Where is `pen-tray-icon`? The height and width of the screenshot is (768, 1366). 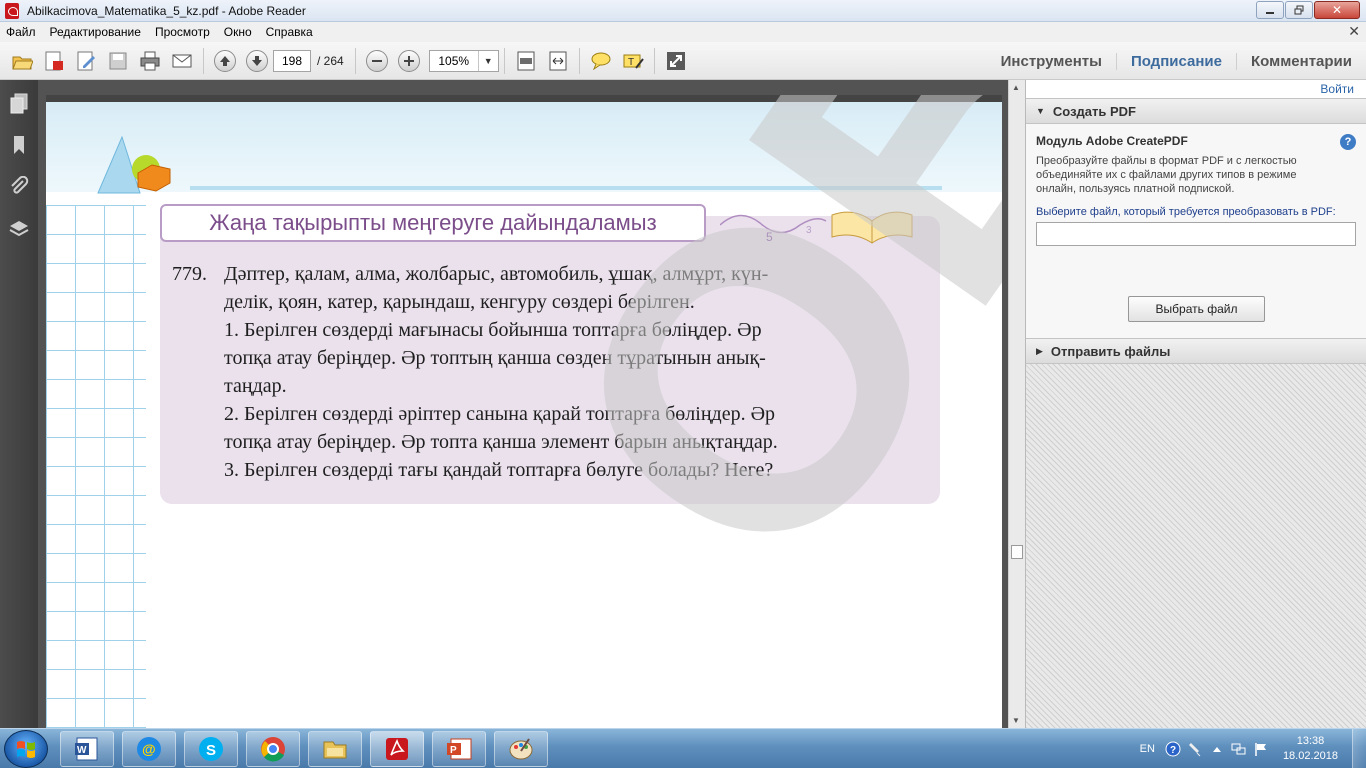 pen-tray-icon is located at coordinates (1195, 749).